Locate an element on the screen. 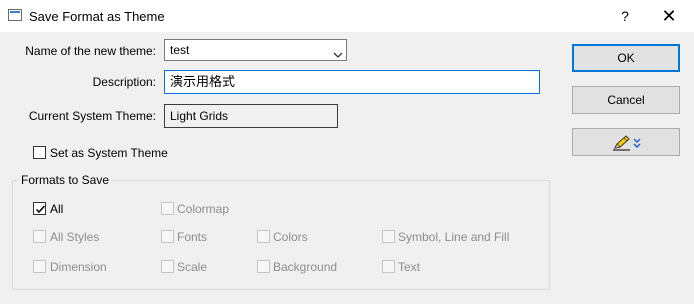 Image resolution: width=694 pixels, height=304 pixels. symbol-line-fill-label: Symbol, Line and Fill is located at coordinates (454, 237).